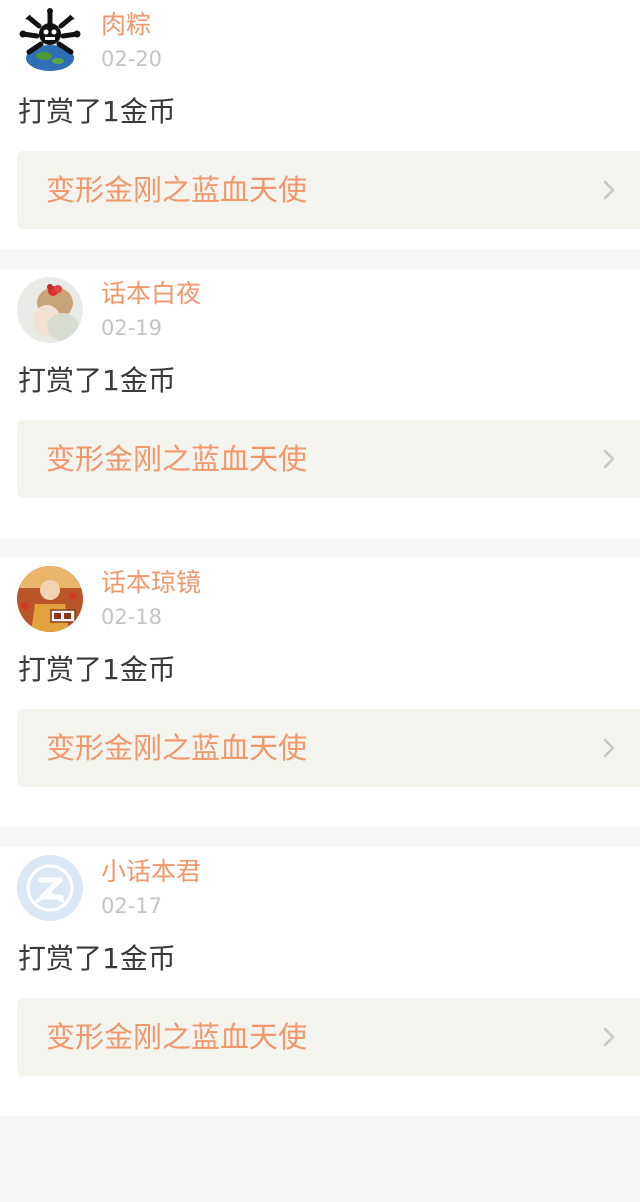 This screenshot has width=640, height=1202. I want to click on earth-cartoon-avatar-icon, so click(50, 41).